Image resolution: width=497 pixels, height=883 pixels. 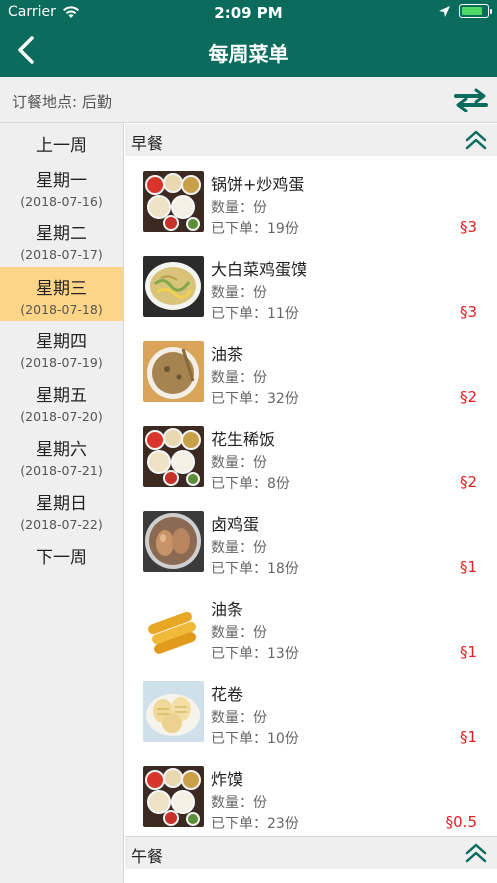 I want to click on status-bar: Carrier 2:09 PM, so click(x=248, y=13).